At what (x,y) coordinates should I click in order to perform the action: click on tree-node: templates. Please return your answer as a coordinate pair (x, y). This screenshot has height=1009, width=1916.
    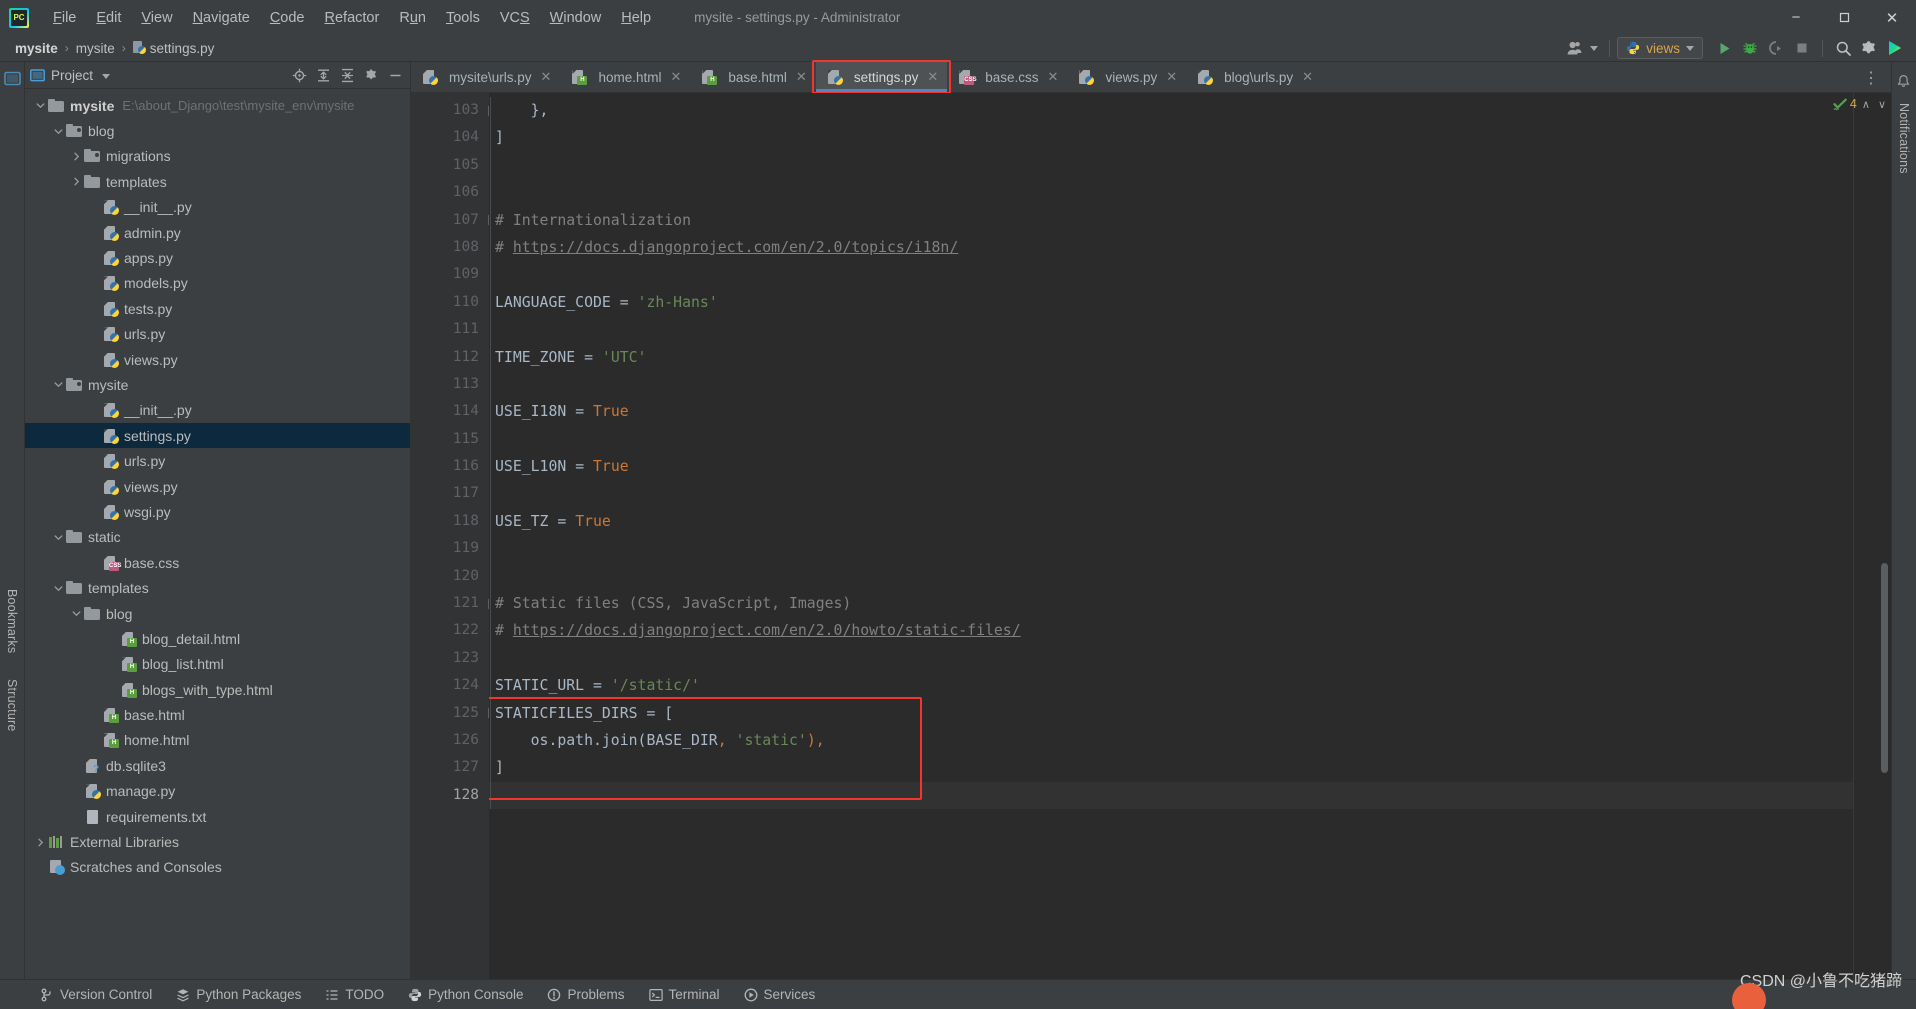
    Looking at the image, I should click on (217, 587).